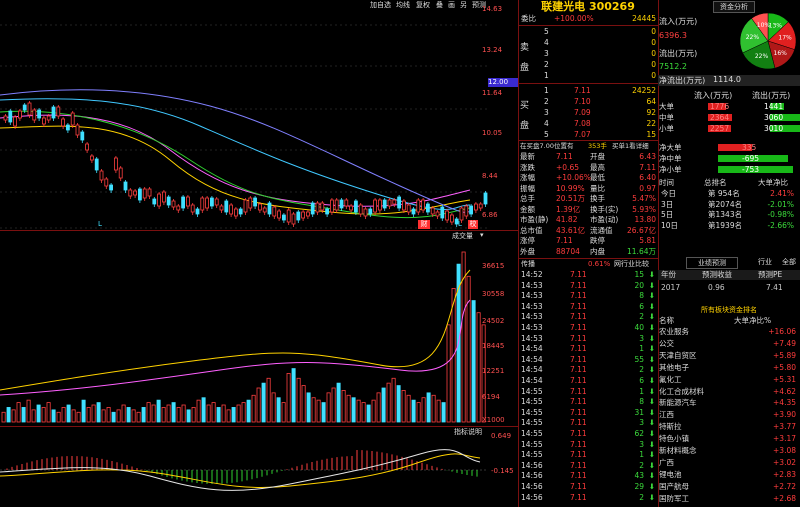  What do you see at coordinates (588, 124) in the screenshot?
I see `buy-order-row: 4 7.08 22` at bounding box center [588, 124].